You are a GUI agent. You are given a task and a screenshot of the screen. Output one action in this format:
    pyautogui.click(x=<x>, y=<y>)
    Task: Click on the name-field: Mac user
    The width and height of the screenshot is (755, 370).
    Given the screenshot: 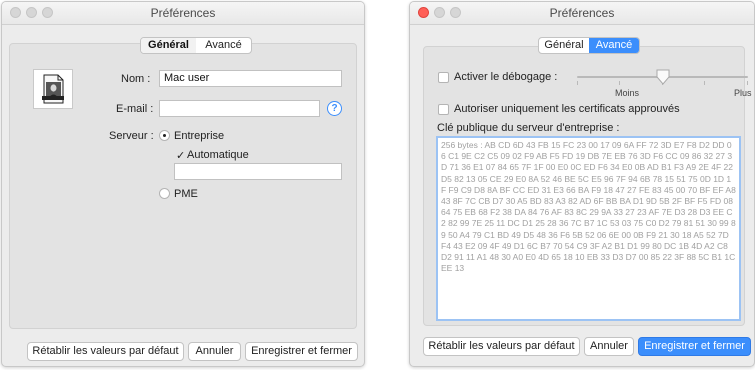 What is the action you would take?
    pyautogui.click(x=250, y=78)
    